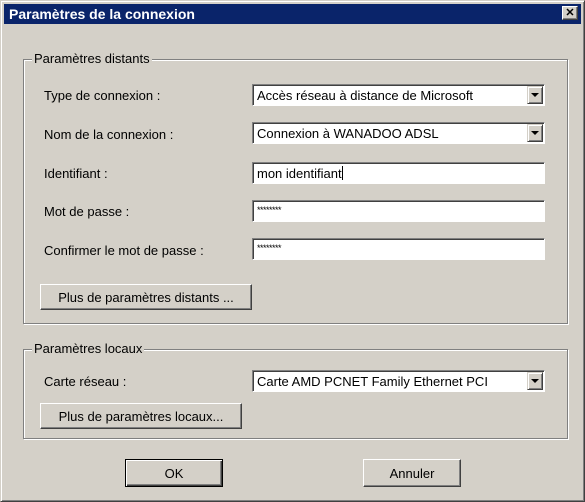  What do you see at coordinates (87, 211) in the screenshot?
I see `password-label: Mot de passe :` at bounding box center [87, 211].